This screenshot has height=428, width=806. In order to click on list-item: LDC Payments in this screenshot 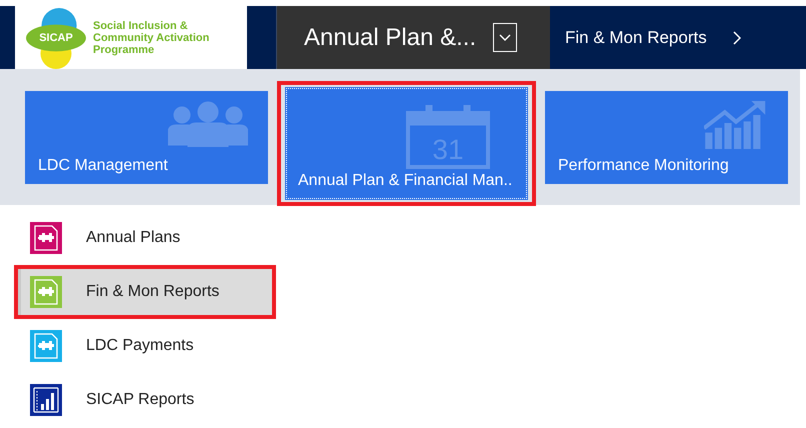, I will do `click(145, 346)`.